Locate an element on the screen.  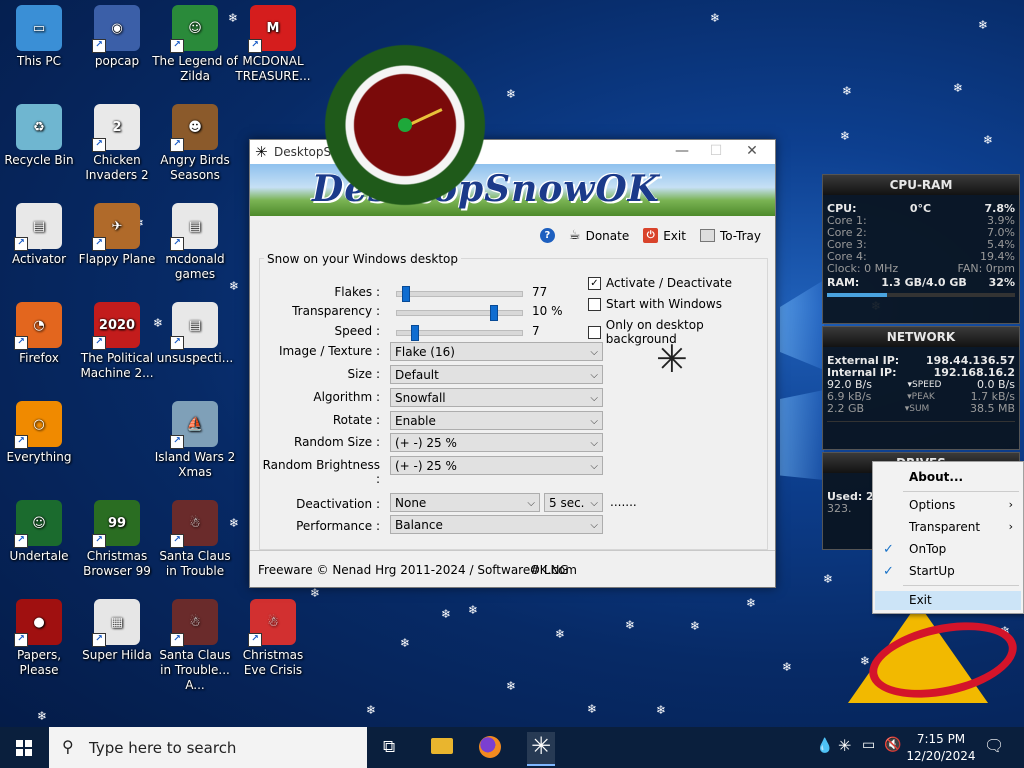
checkbox: Start with Windows is located at coordinates (655, 304).